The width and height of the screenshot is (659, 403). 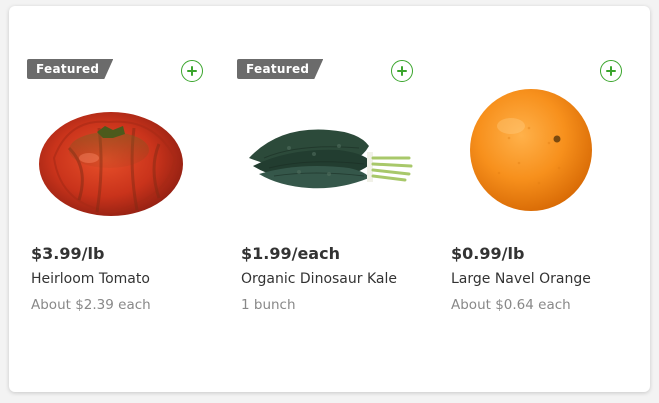 I want to click on product-name: Heirloom Tomato, so click(x=90, y=279).